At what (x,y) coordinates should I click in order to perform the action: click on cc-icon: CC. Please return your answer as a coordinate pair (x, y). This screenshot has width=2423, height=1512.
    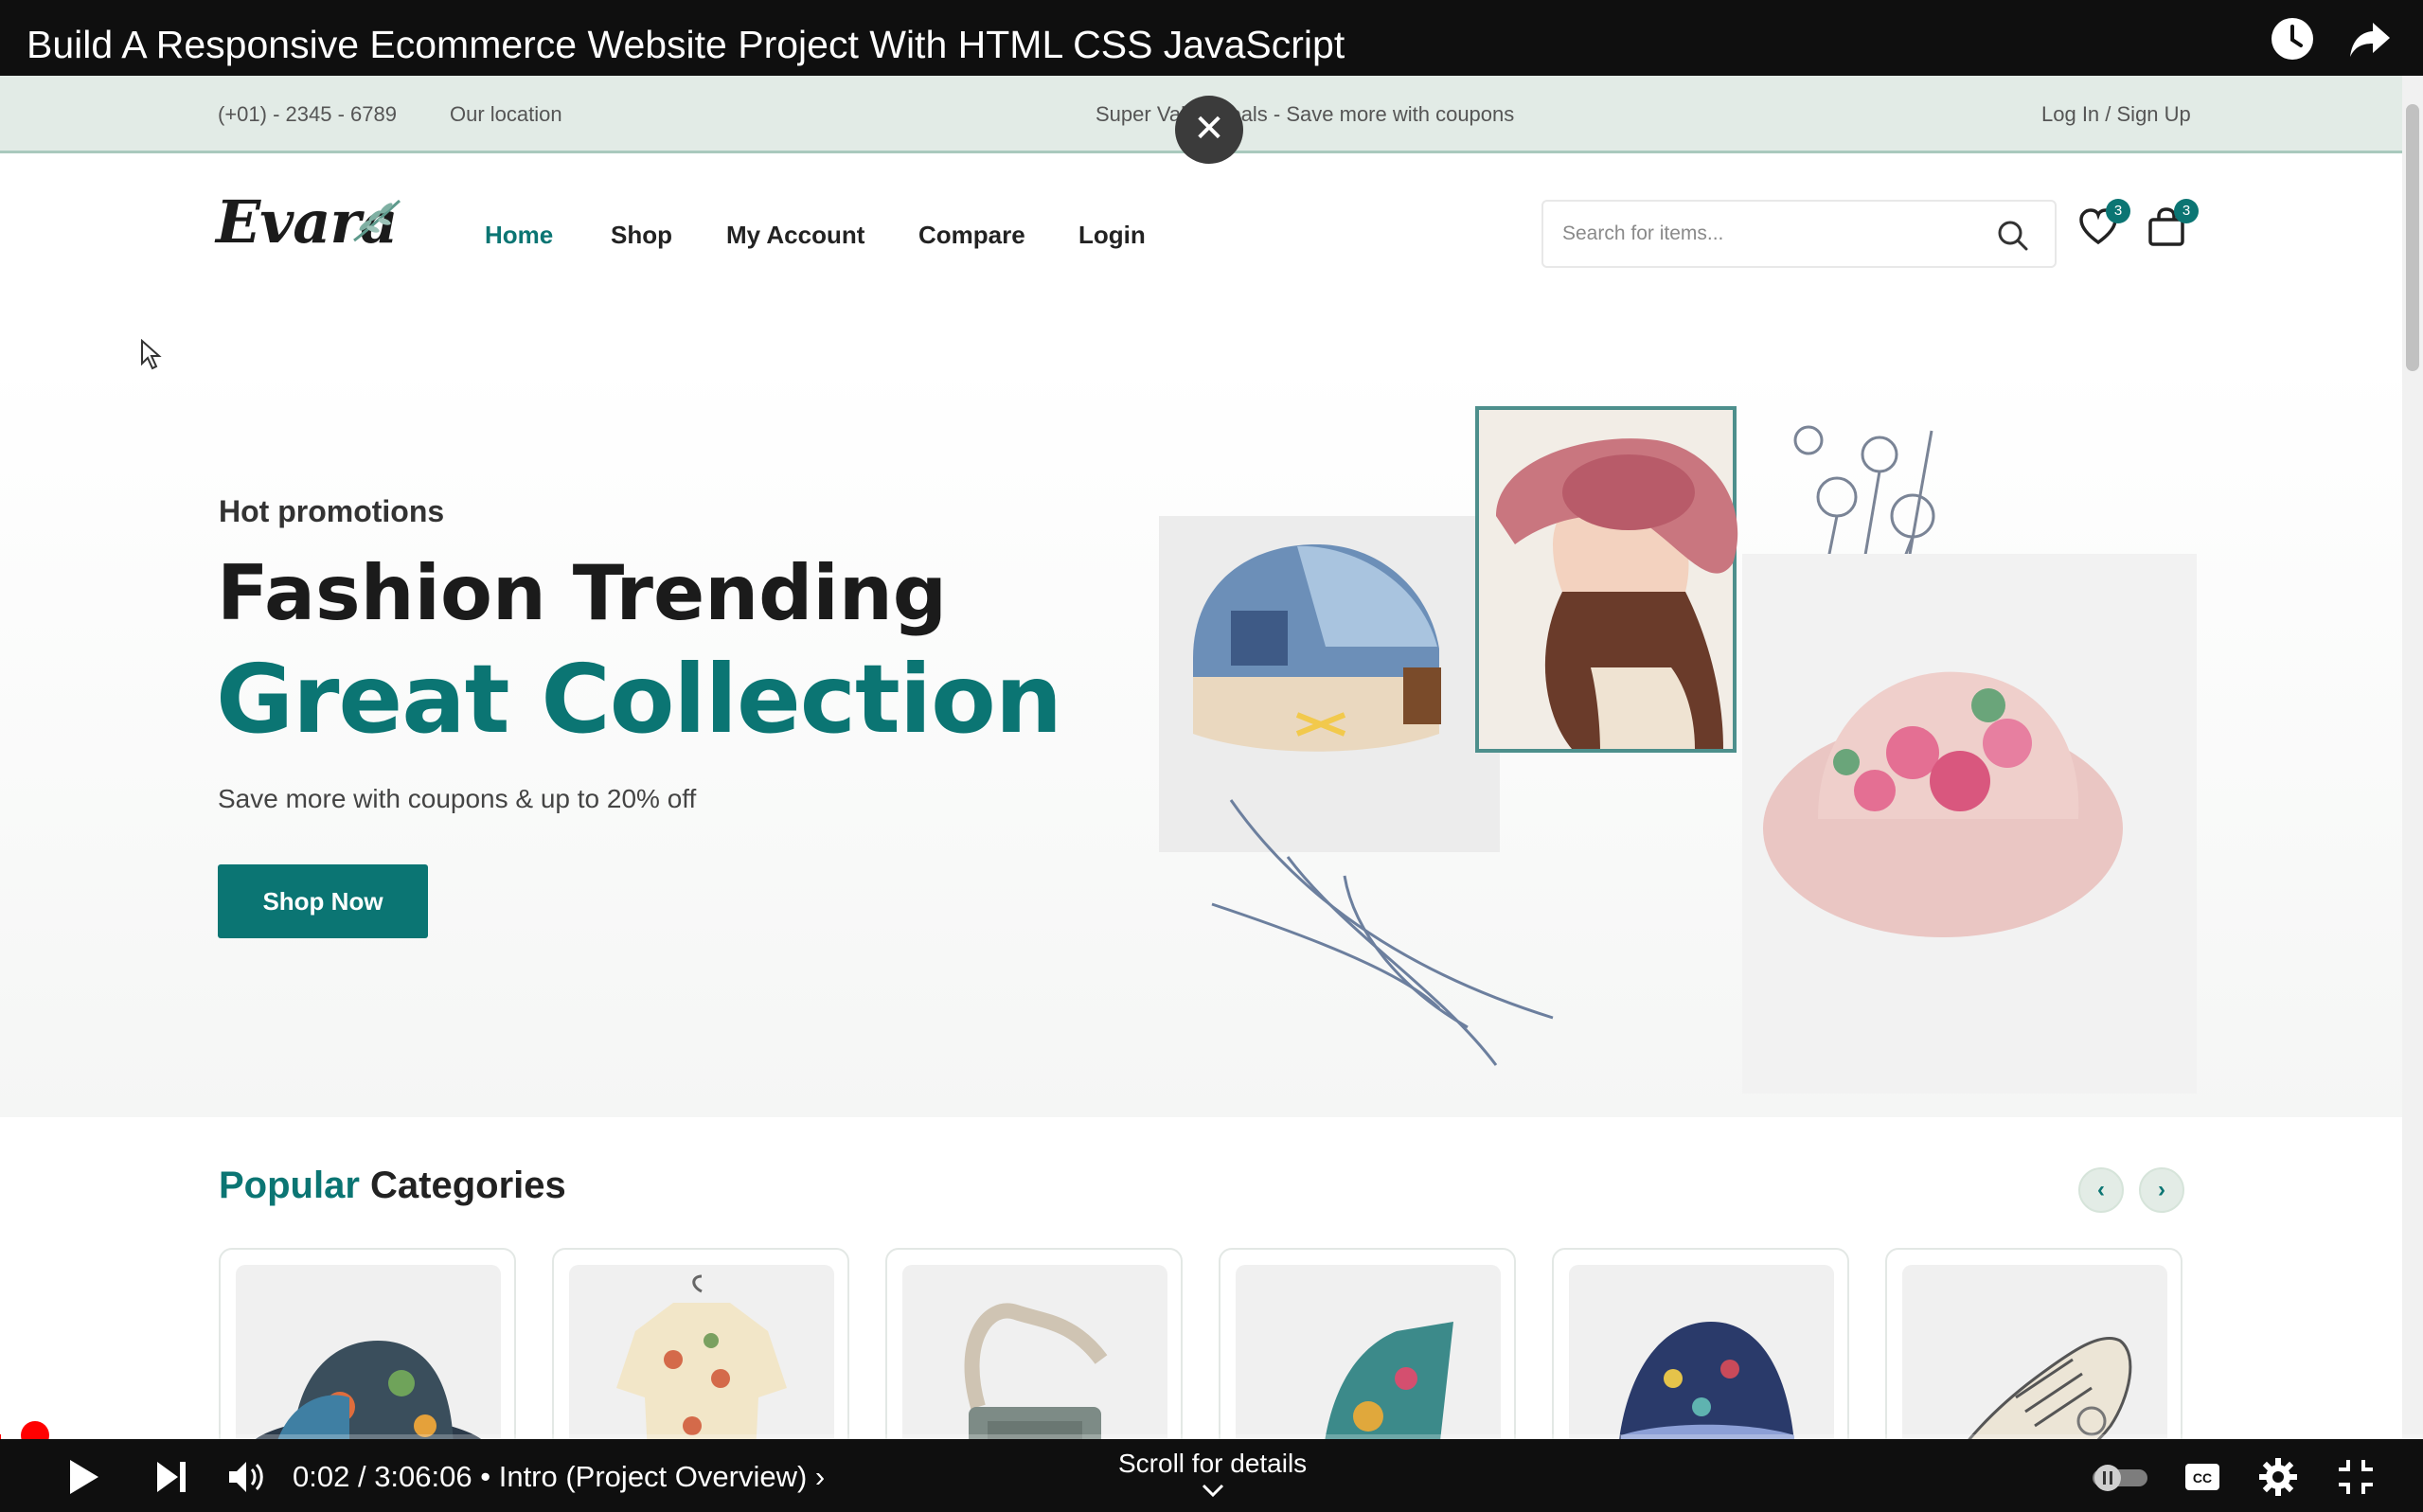
    Looking at the image, I should click on (2202, 1477).